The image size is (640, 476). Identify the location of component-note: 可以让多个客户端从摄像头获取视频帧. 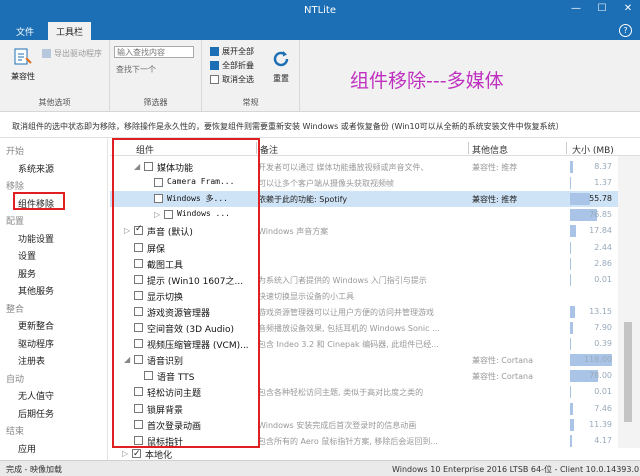
(326, 184).